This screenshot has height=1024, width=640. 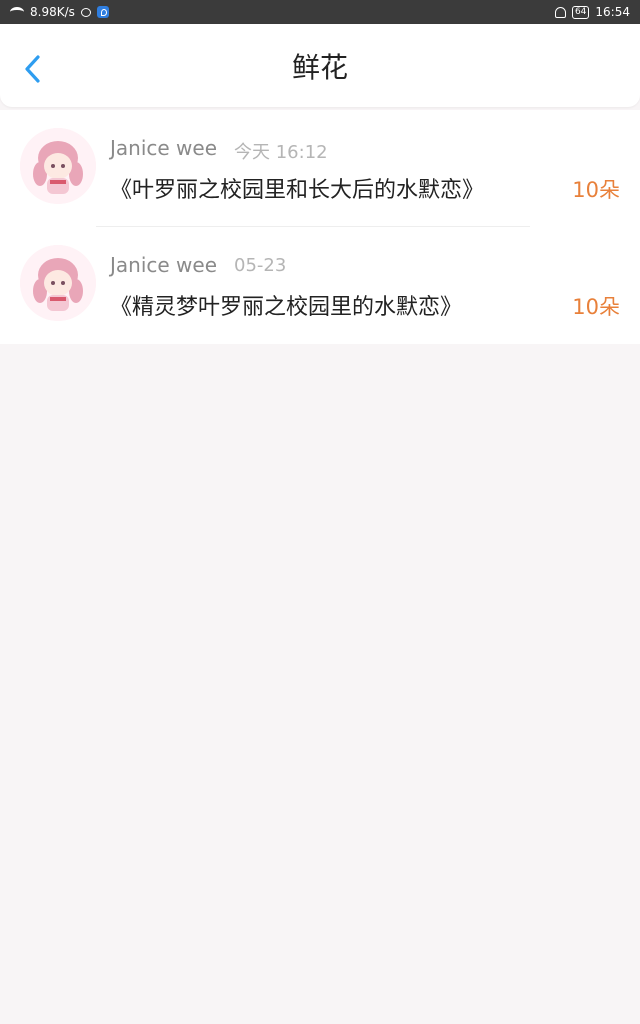 I want to click on location-icon, so click(x=102, y=12).